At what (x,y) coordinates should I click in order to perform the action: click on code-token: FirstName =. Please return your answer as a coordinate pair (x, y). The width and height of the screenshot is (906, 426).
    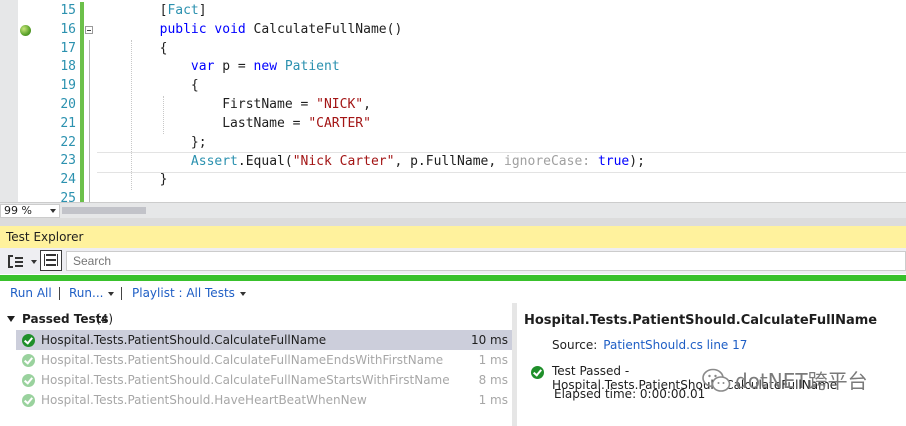
    Looking at the image, I should click on (207, 104).